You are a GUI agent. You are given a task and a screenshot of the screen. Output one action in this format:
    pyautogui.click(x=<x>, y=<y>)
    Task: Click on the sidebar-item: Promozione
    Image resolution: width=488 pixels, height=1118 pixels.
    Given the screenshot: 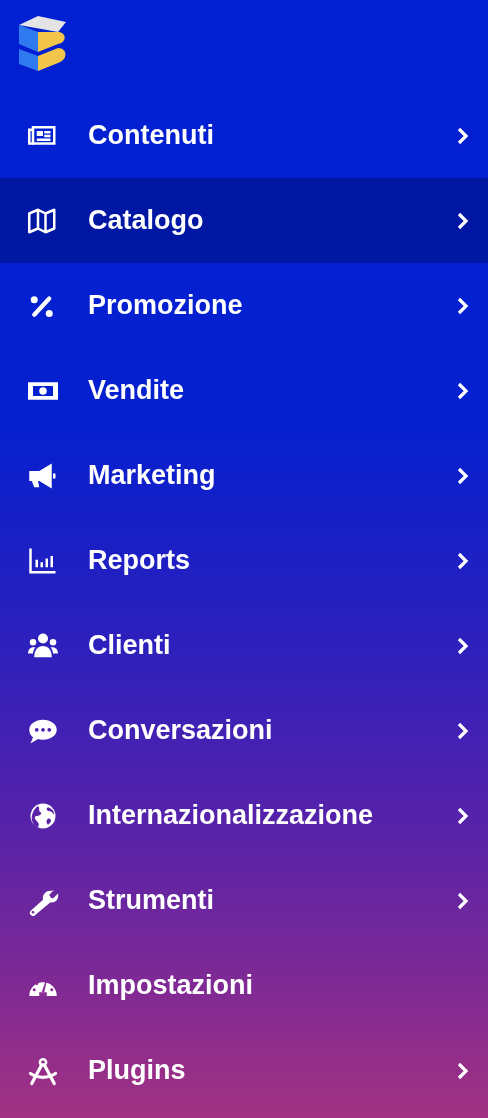 What is the action you would take?
    pyautogui.click(x=244, y=305)
    